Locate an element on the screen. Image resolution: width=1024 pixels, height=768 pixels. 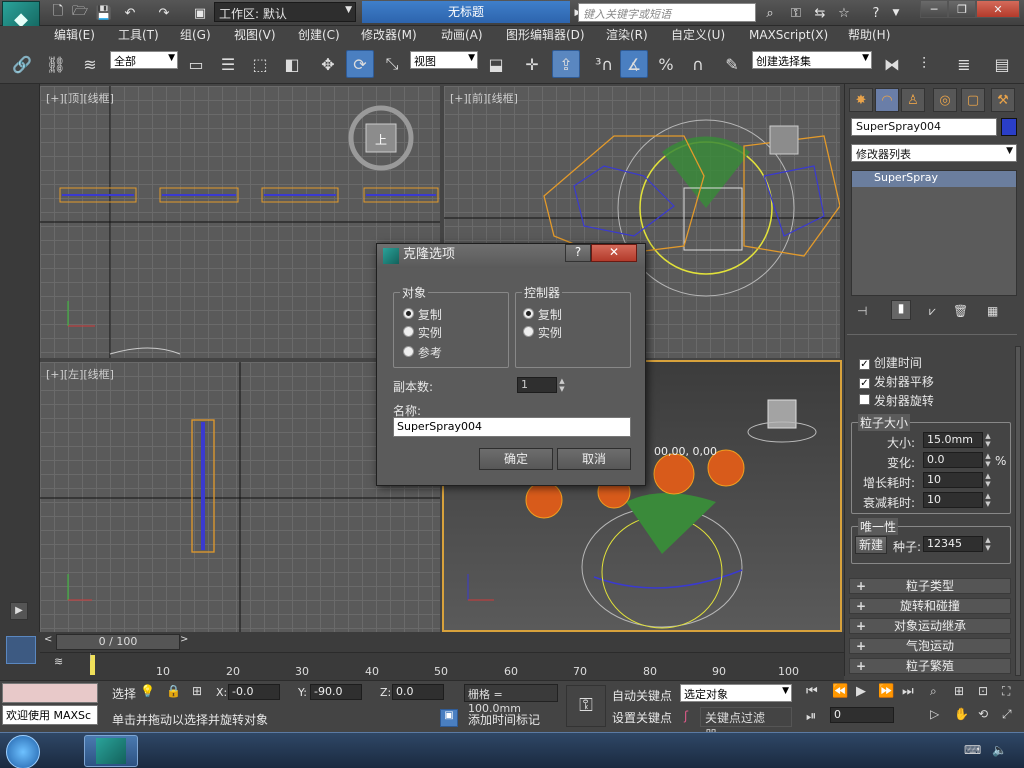
spinner-snap-icon: ∩ is located at coordinates (698, 64).